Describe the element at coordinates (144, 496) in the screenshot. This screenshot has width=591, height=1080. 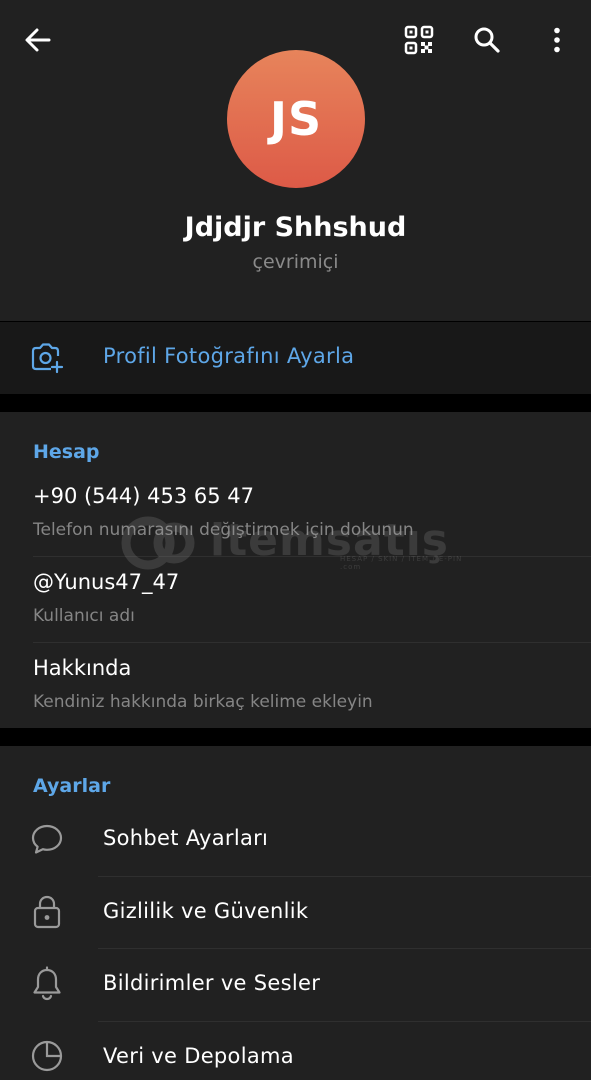
I see `phone-number-value: +90 (544) 453 65 47` at that location.